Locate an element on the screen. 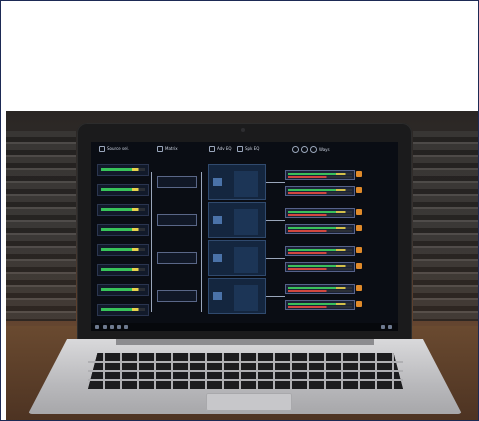  laptop-hinge is located at coordinates (245, 342).